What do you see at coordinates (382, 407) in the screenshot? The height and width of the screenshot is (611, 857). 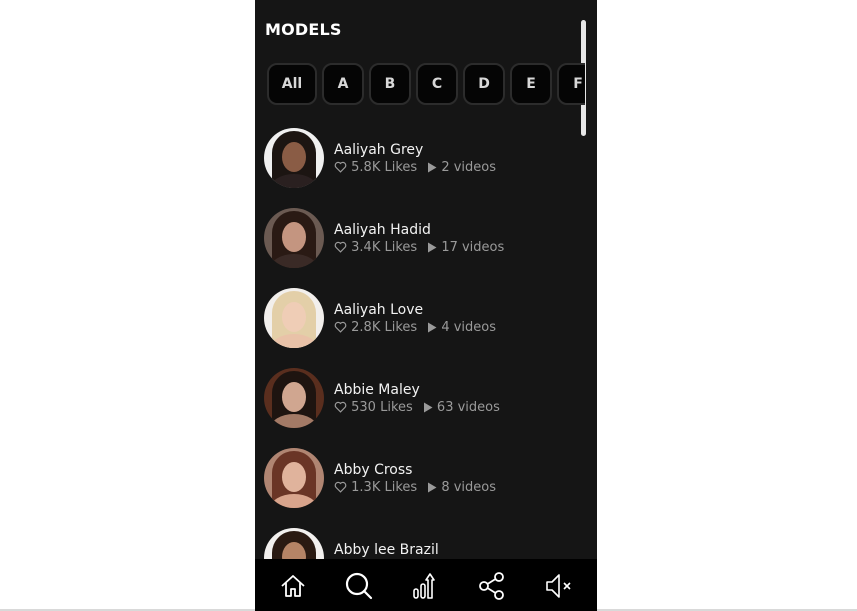 I see `likes-count: 530 Likes` at bounding box center [382, 407].